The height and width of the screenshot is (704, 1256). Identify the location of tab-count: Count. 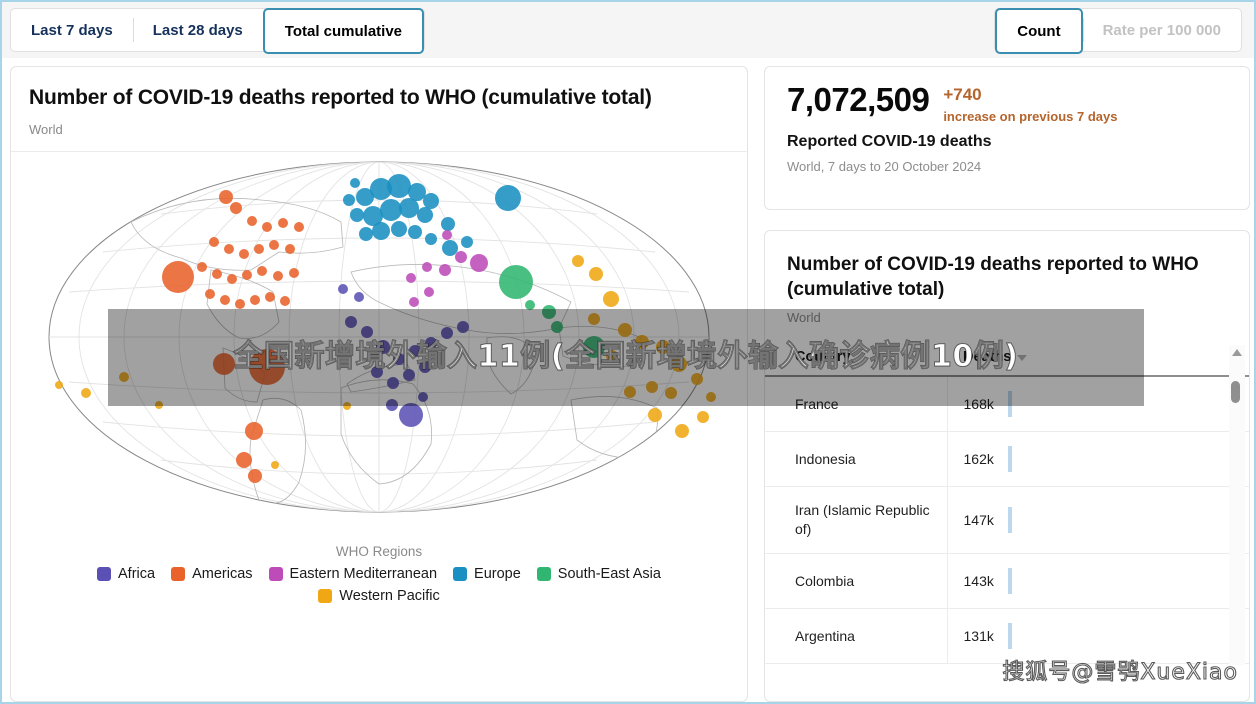
(1039, 31).